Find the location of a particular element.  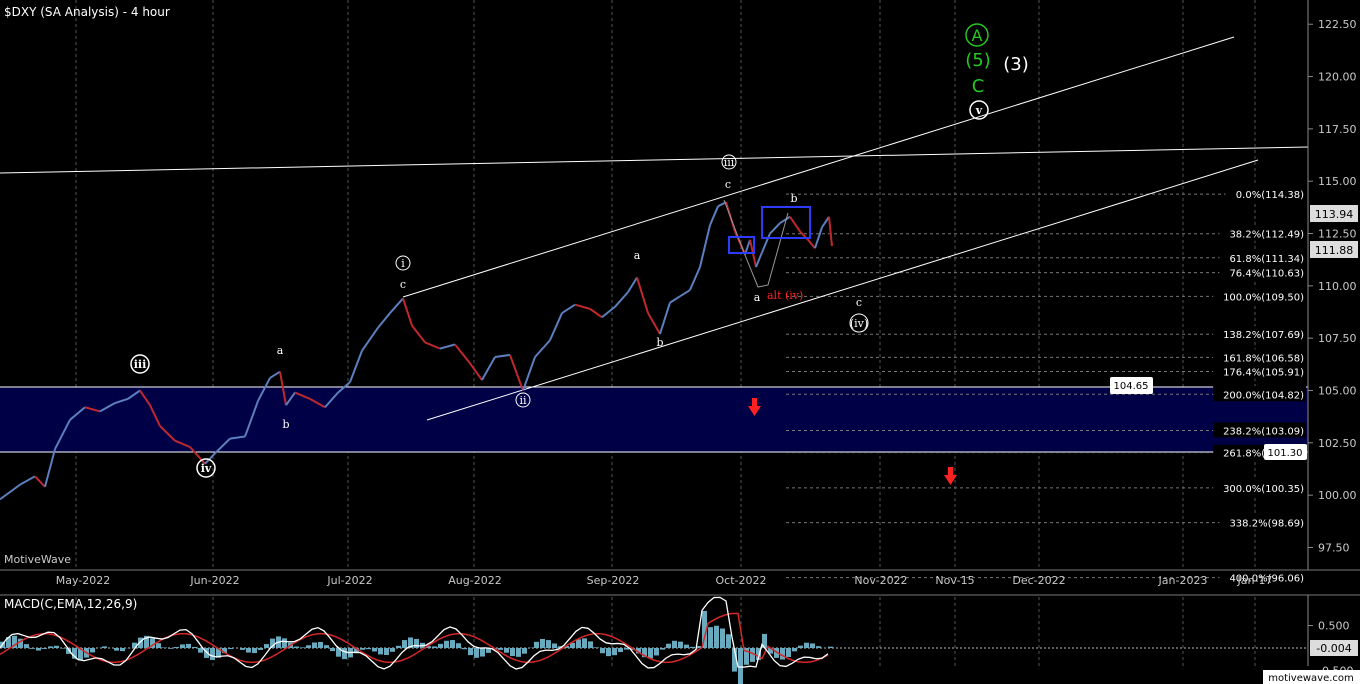

time-tick-label: May-2022 is located at coordinates (83, 580).